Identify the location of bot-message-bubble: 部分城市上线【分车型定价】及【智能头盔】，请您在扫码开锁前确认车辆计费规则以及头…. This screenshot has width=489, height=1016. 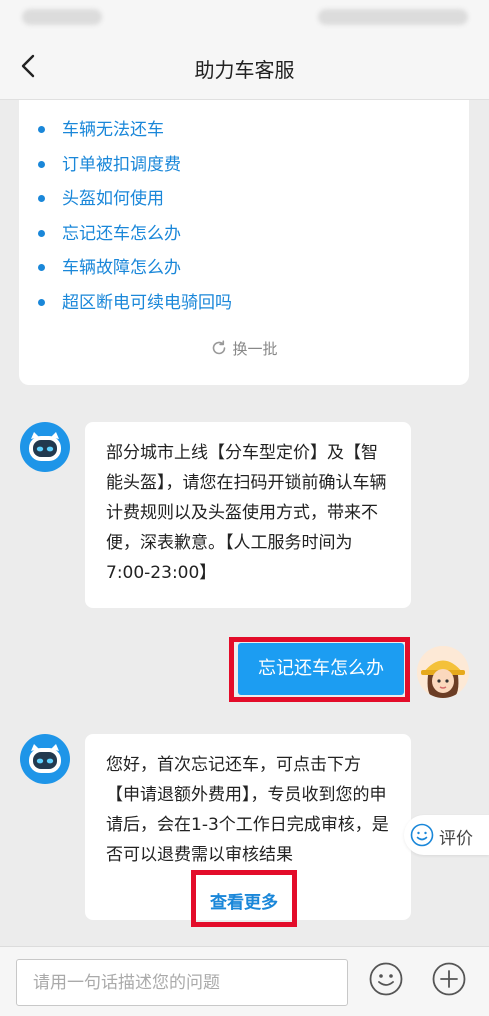
(248, 515).